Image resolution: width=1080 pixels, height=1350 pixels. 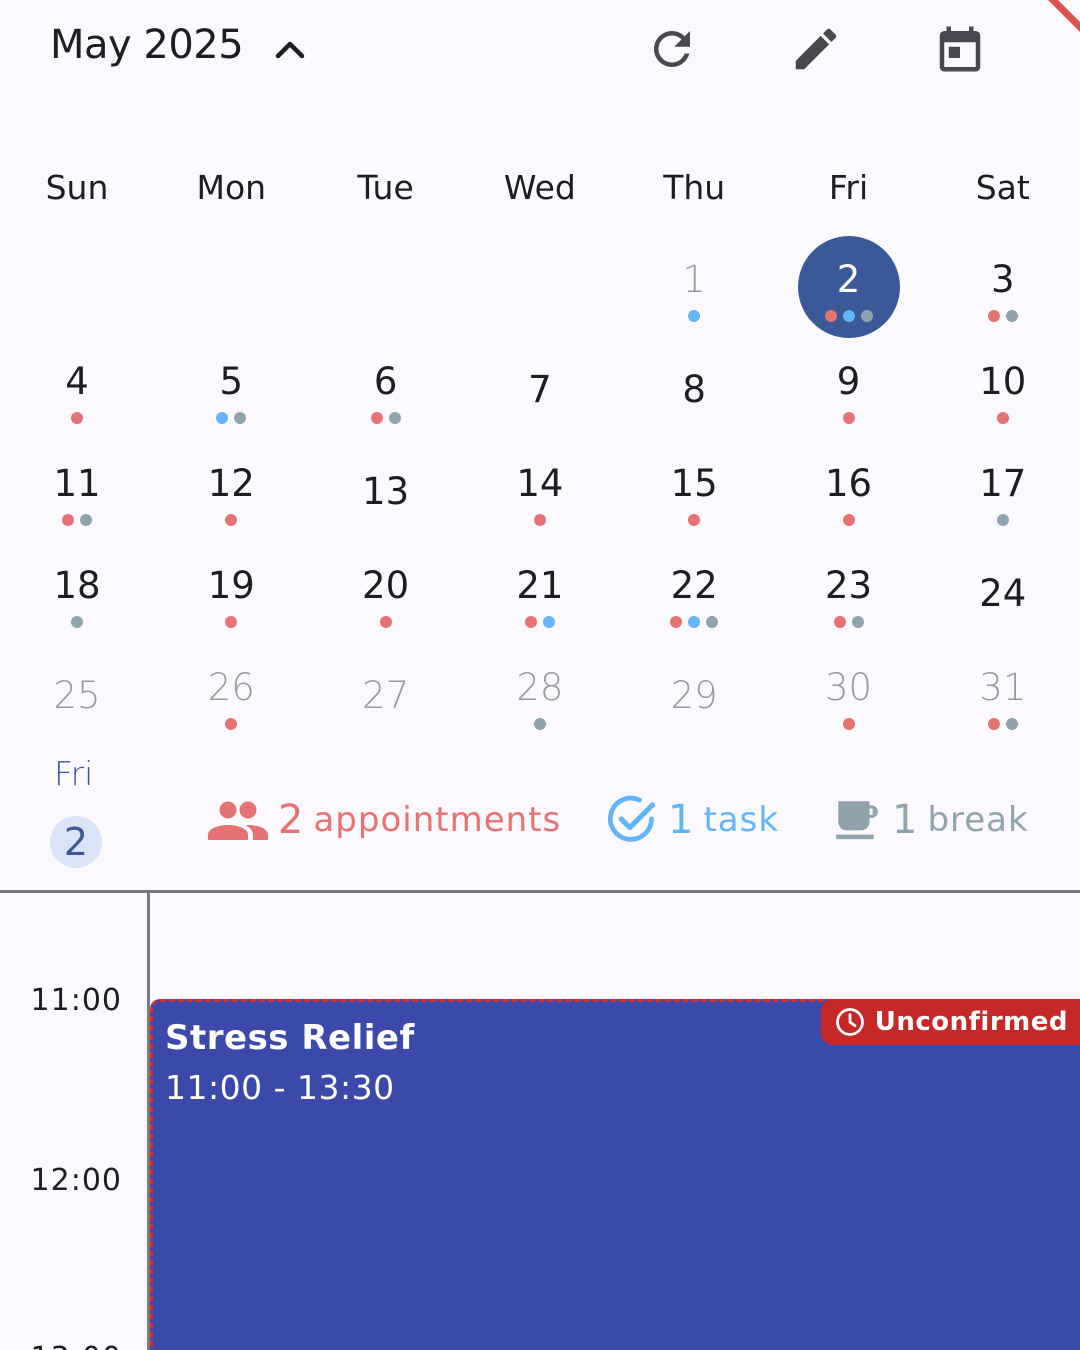 I want to click on edit-button, so click(x=816, y=49).